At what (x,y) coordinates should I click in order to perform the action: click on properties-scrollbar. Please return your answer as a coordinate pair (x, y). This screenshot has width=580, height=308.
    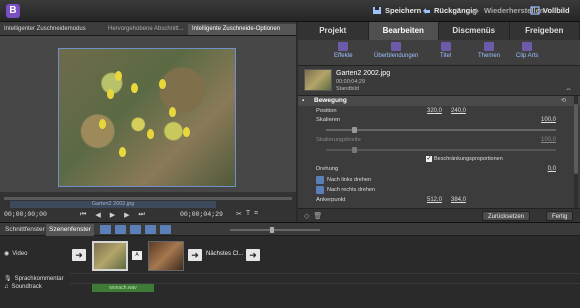
    Looking at the image, I should click on (576, 152).